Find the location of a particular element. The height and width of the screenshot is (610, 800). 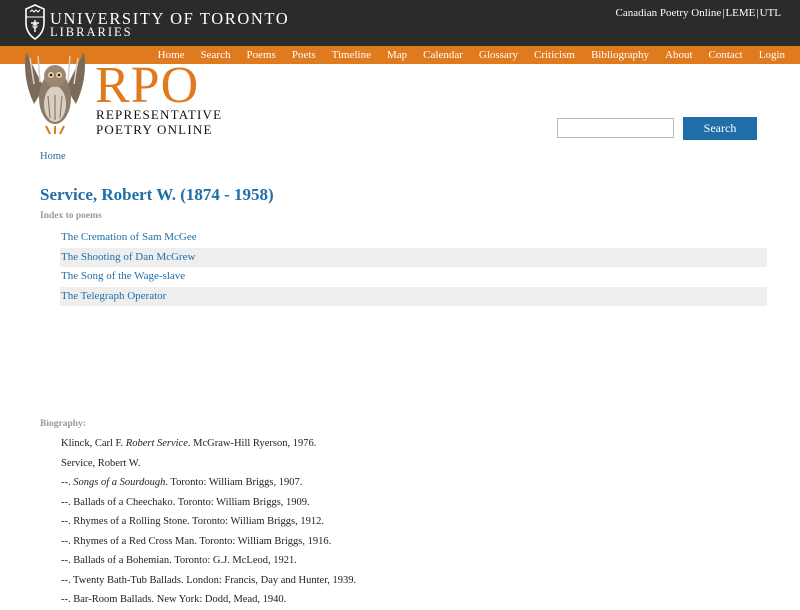

nav-about: About is located at coordinates (679, 55).